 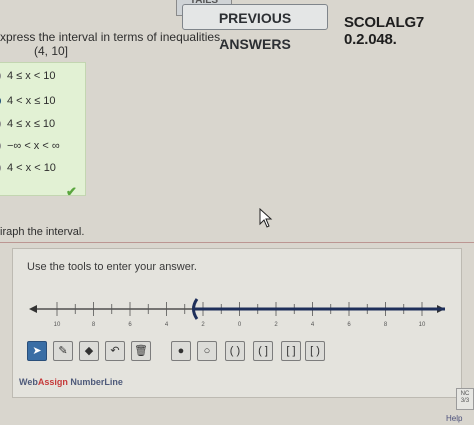 What do you see at coordinates (255, 28) in the screenshot?
I see `previous-answers-button: PREVIOUS ANSWERS` at bounding box center [255, 28].